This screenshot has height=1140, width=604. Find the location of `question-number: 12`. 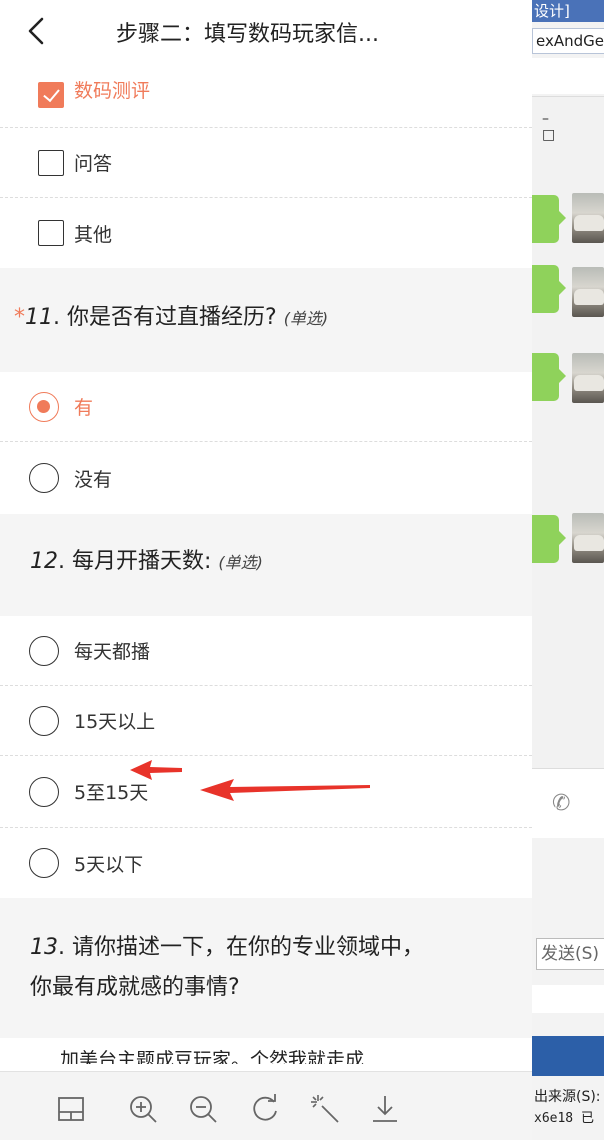

question-number: 12 is located at coordinates (44, 561).